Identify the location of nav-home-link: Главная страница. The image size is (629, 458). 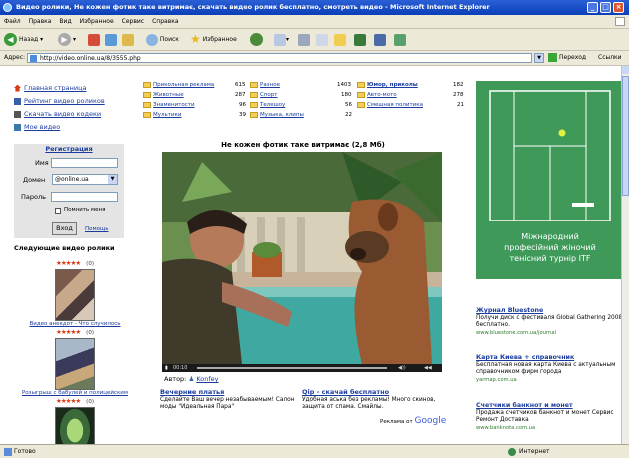
(55, 88).